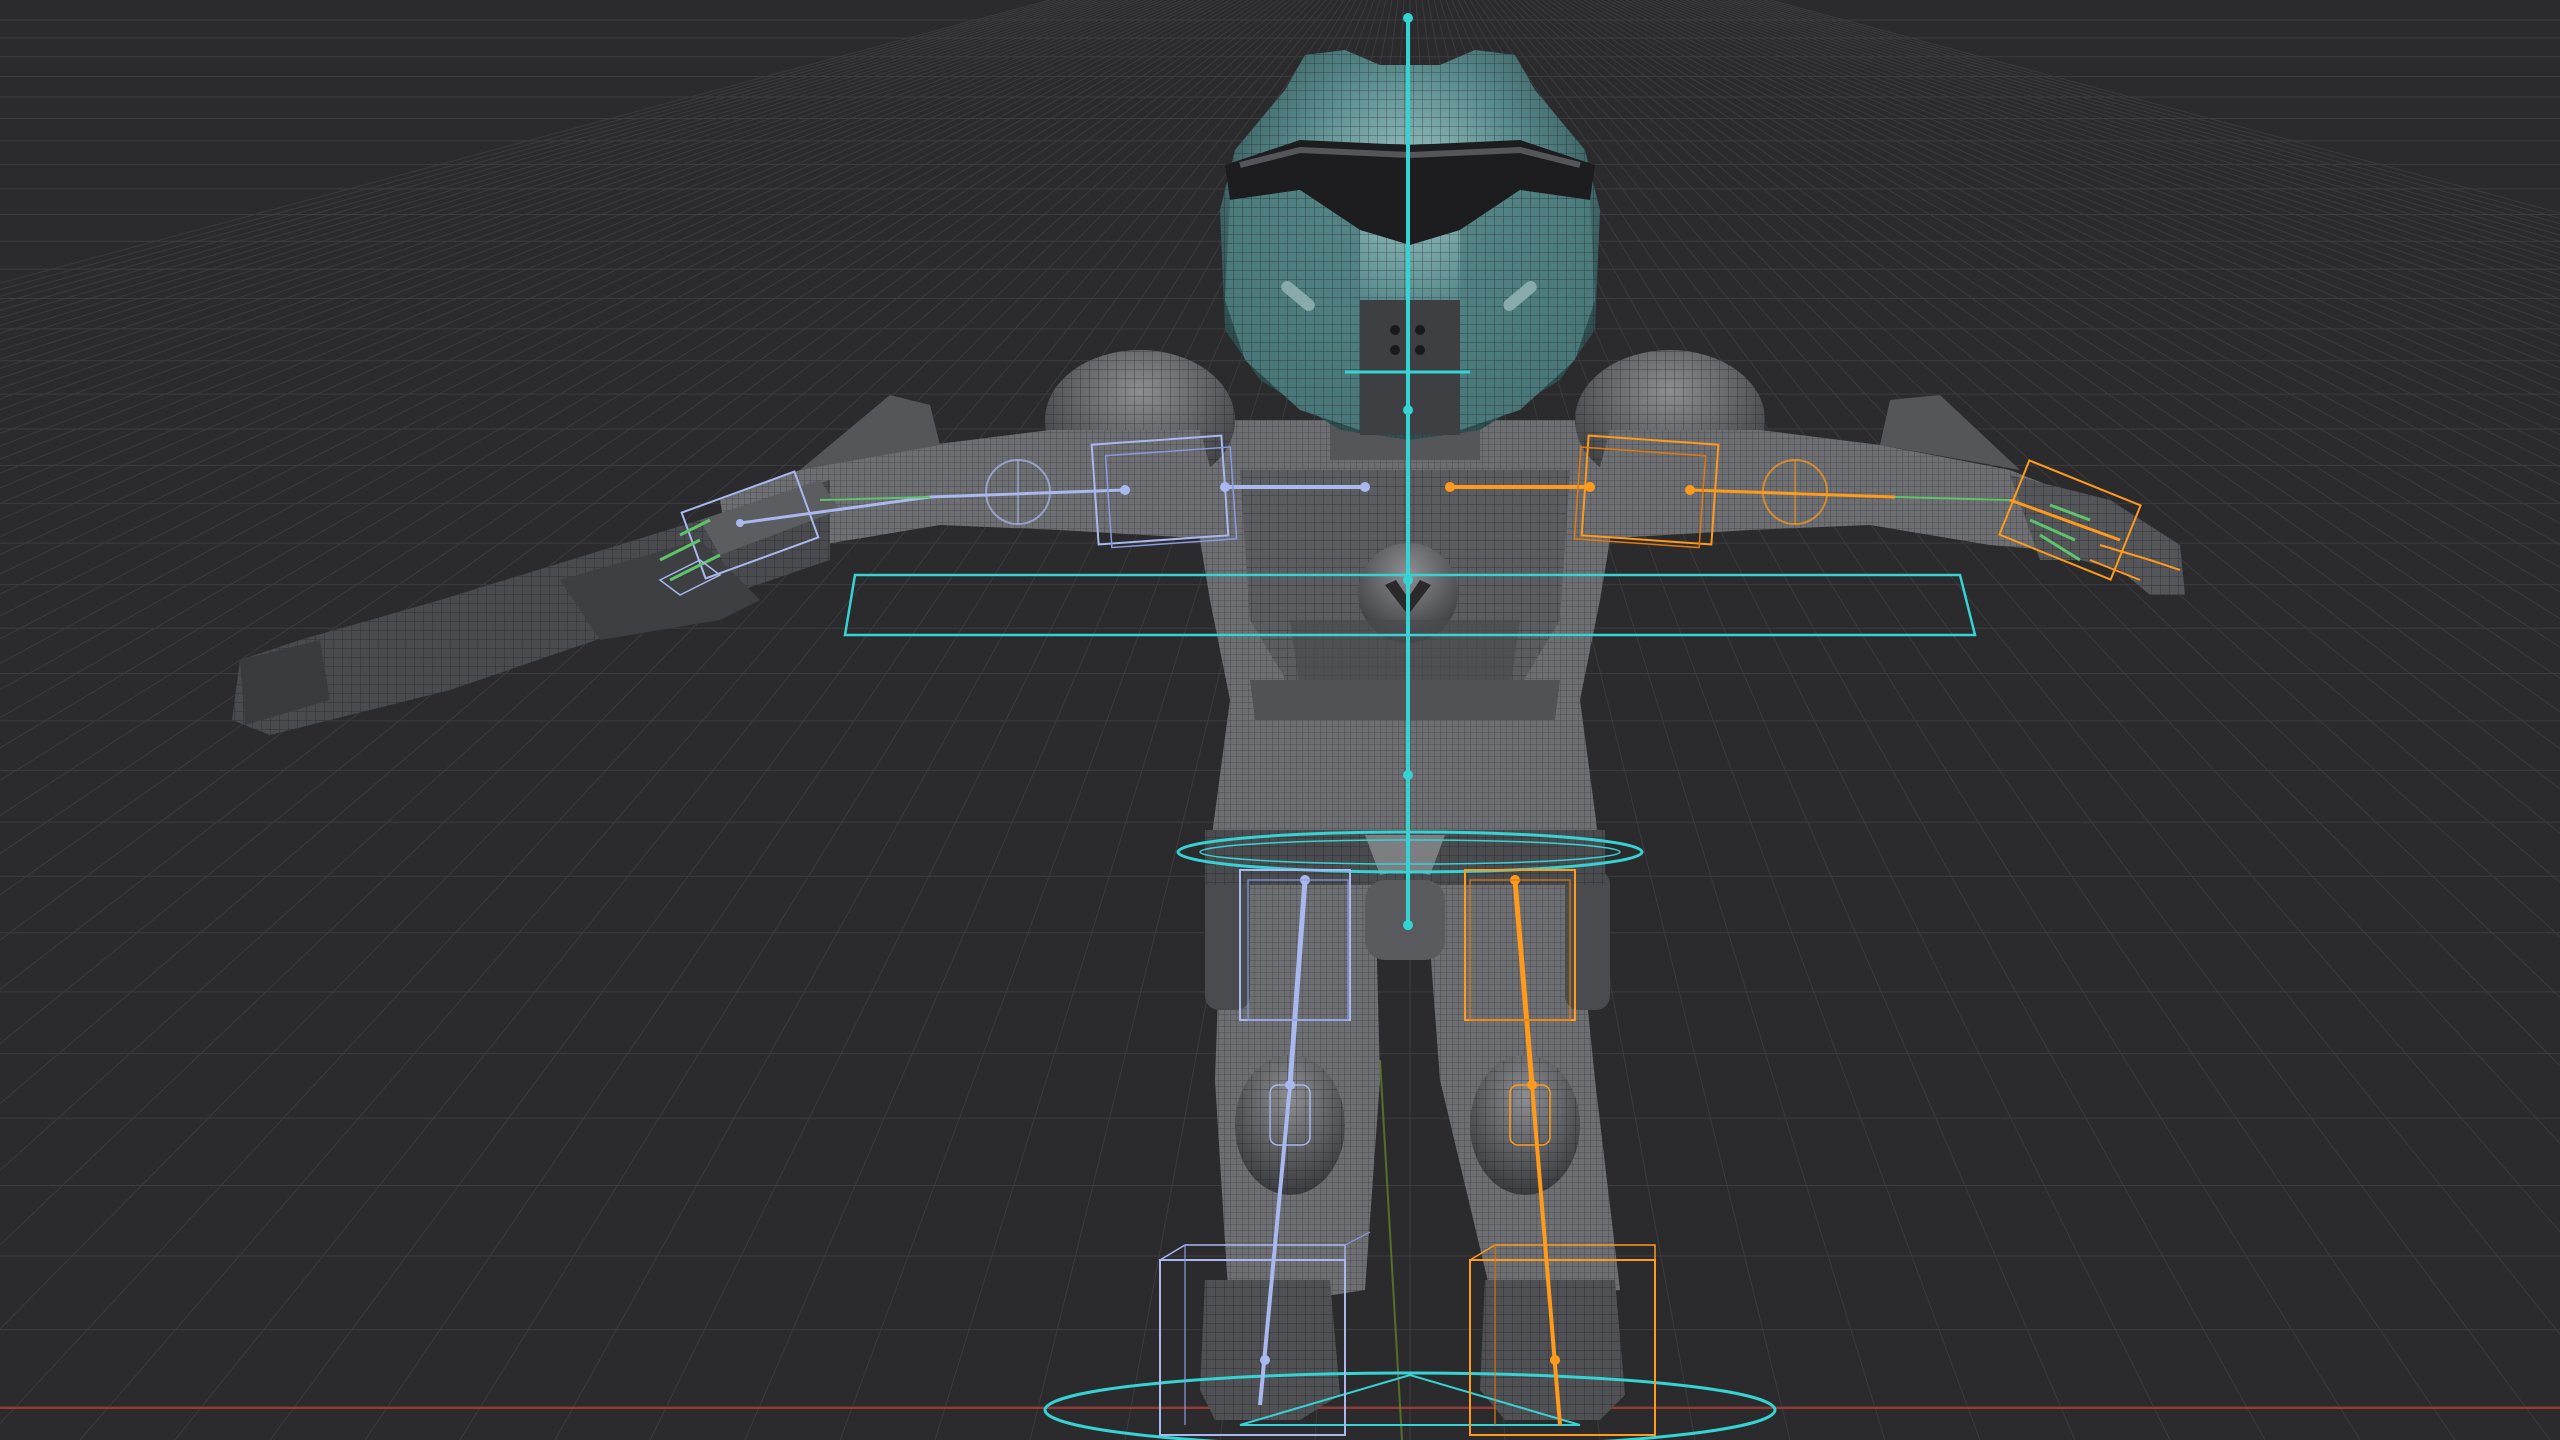  Describe the element at coordinates (1405, 920) in the screenshot. I see `groin-plate` at that location.